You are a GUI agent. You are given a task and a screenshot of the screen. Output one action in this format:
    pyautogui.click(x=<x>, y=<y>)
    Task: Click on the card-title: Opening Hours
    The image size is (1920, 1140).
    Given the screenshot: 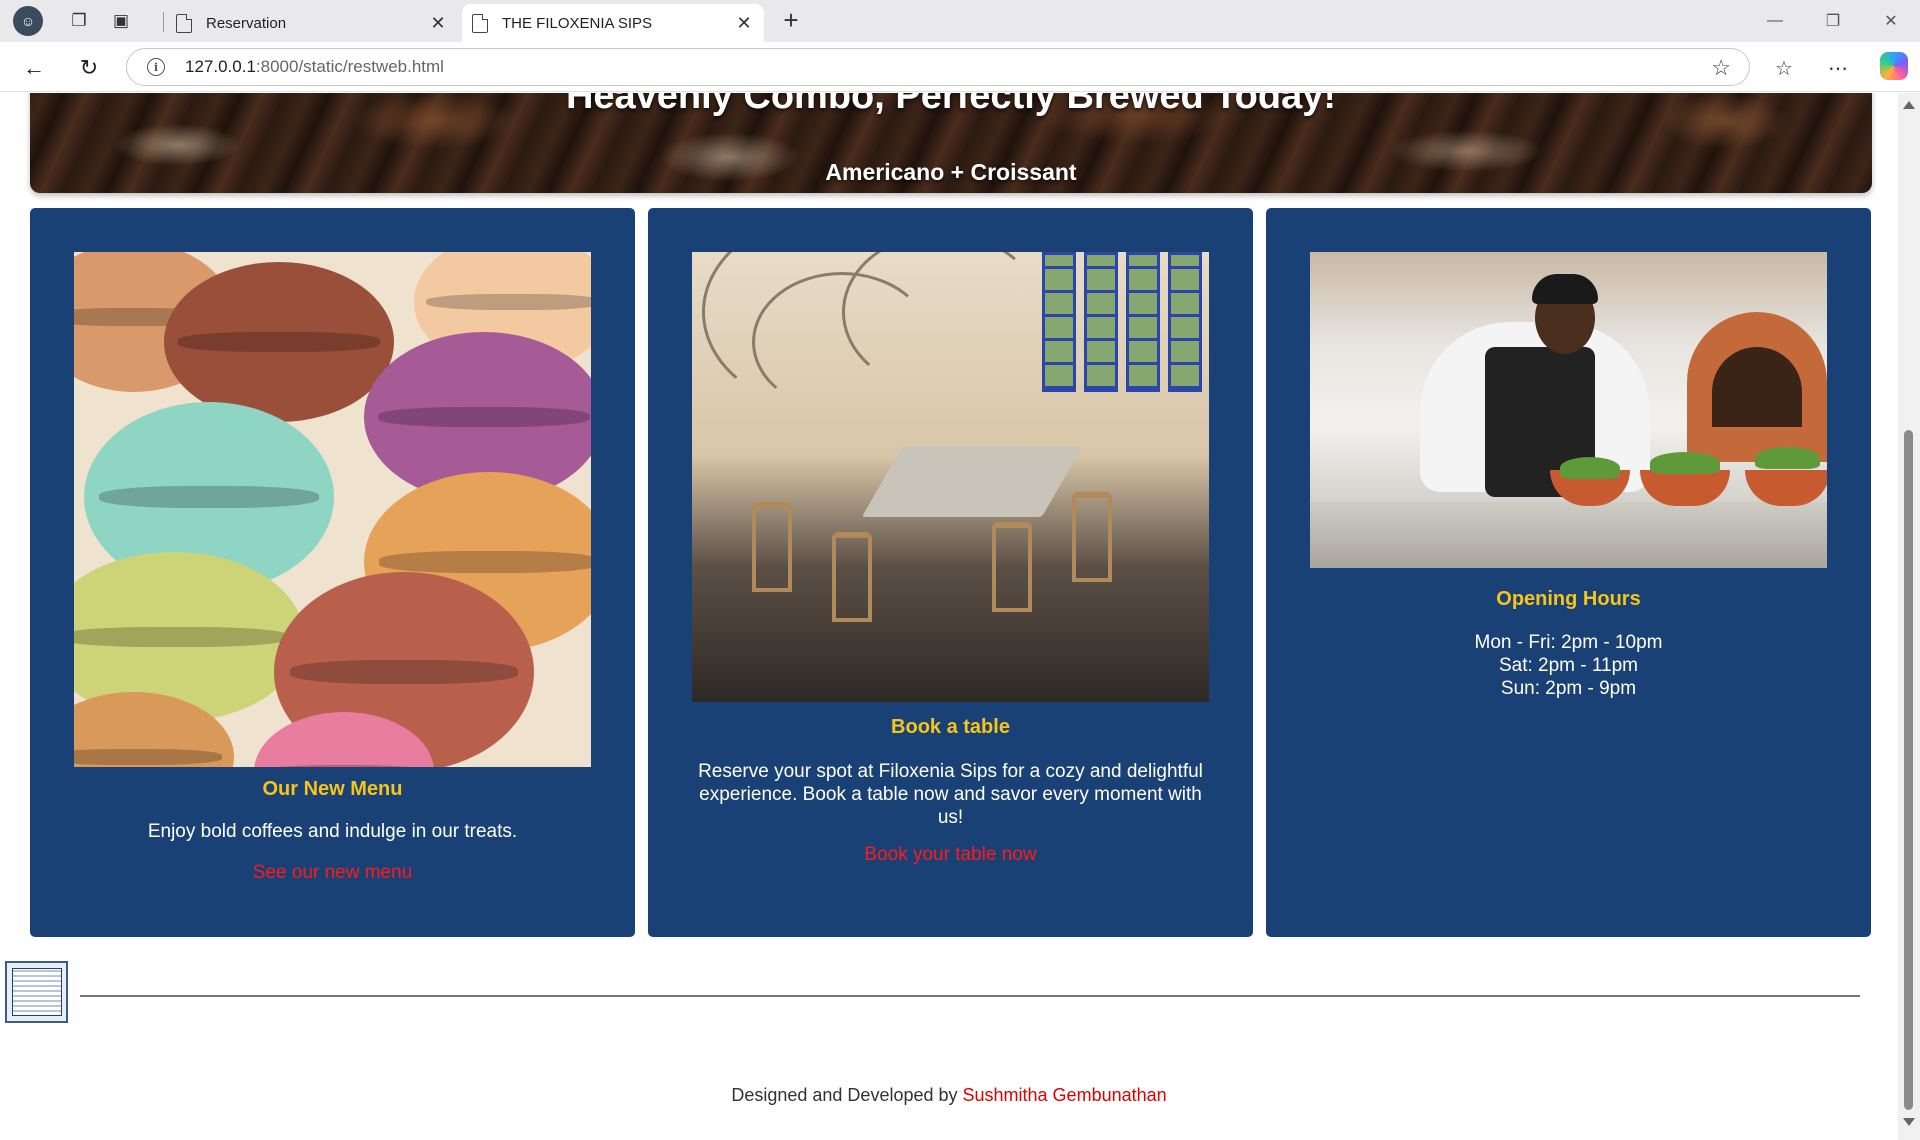 What is the action you would take?
    pyautogui.click(x=1568, y=599)
    